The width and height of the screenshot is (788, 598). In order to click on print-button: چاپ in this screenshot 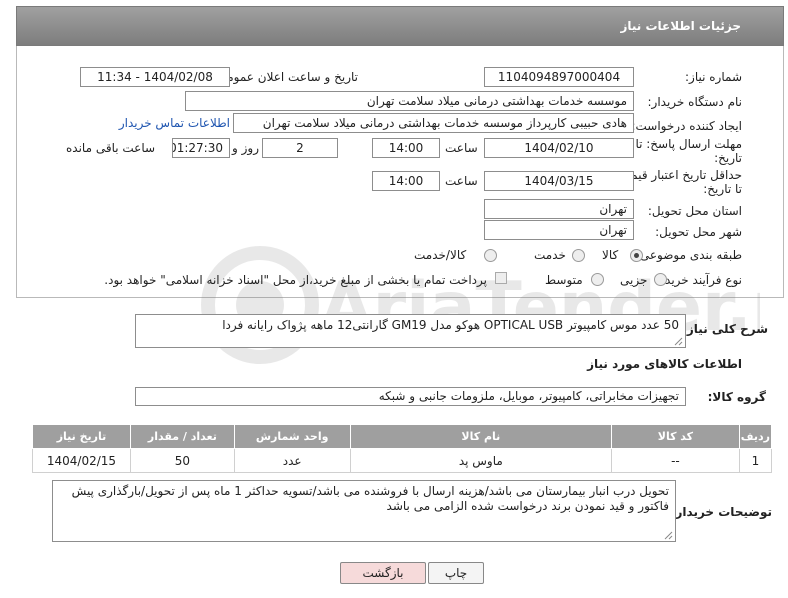, I will do `click(456, 573)`.